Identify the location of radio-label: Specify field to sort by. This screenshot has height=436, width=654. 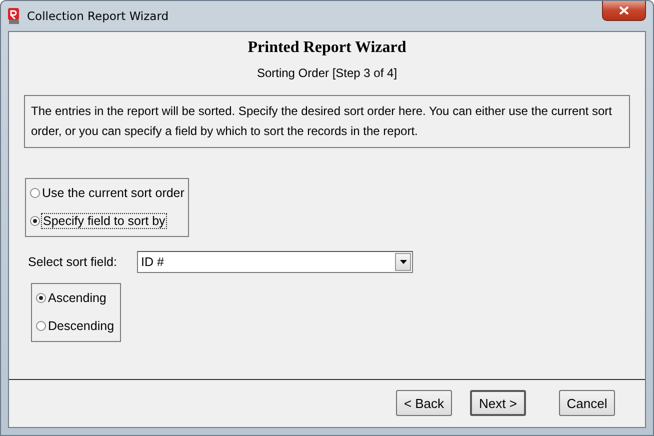
(104, 221).